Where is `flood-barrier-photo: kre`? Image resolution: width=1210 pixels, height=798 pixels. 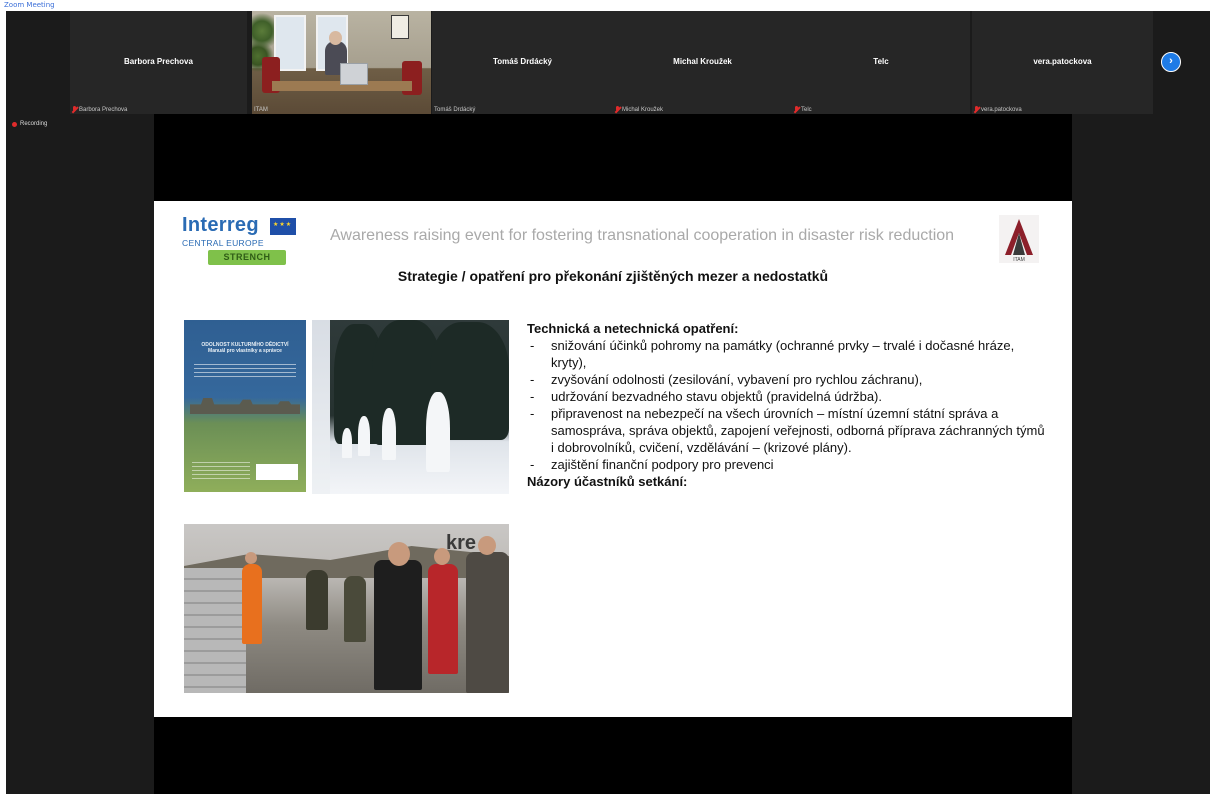 flood-barrier-photo: kre is located at coordinates (346, 608).